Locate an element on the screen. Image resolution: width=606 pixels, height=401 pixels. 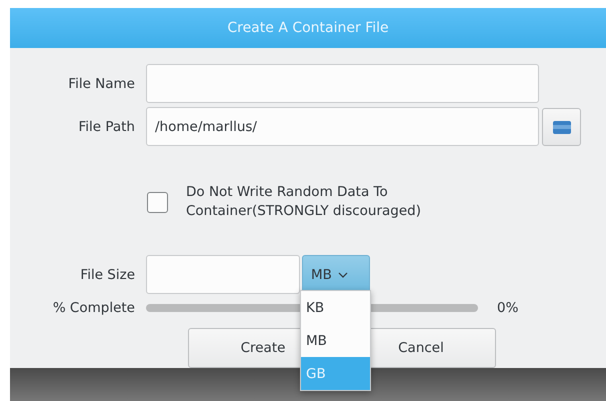
chevron-icon is located at coordinates (343, 275).